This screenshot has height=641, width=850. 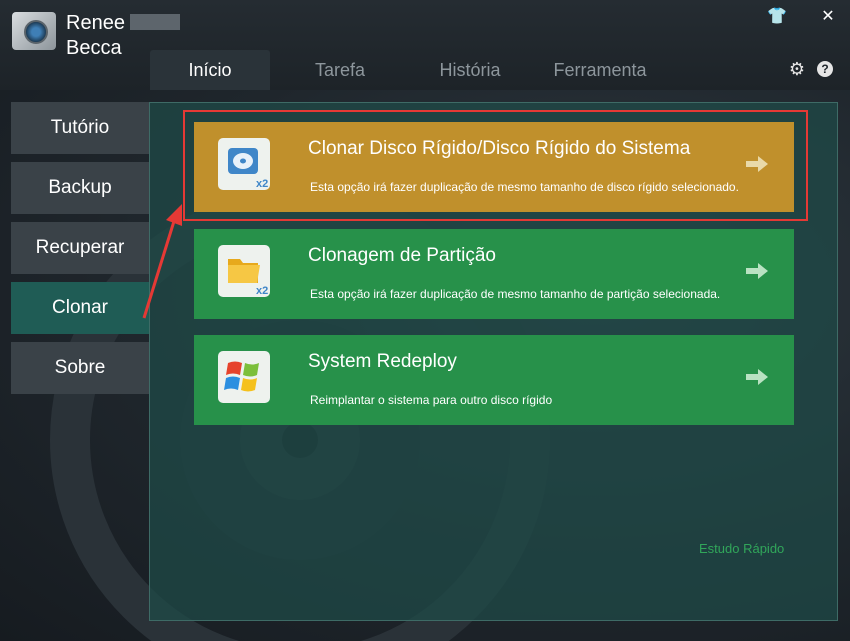 What do you see at coordinates (600, 70) in the screenshot?
I see `tab-ferramenta: Ferramenta` at bounding box center [600, 70].